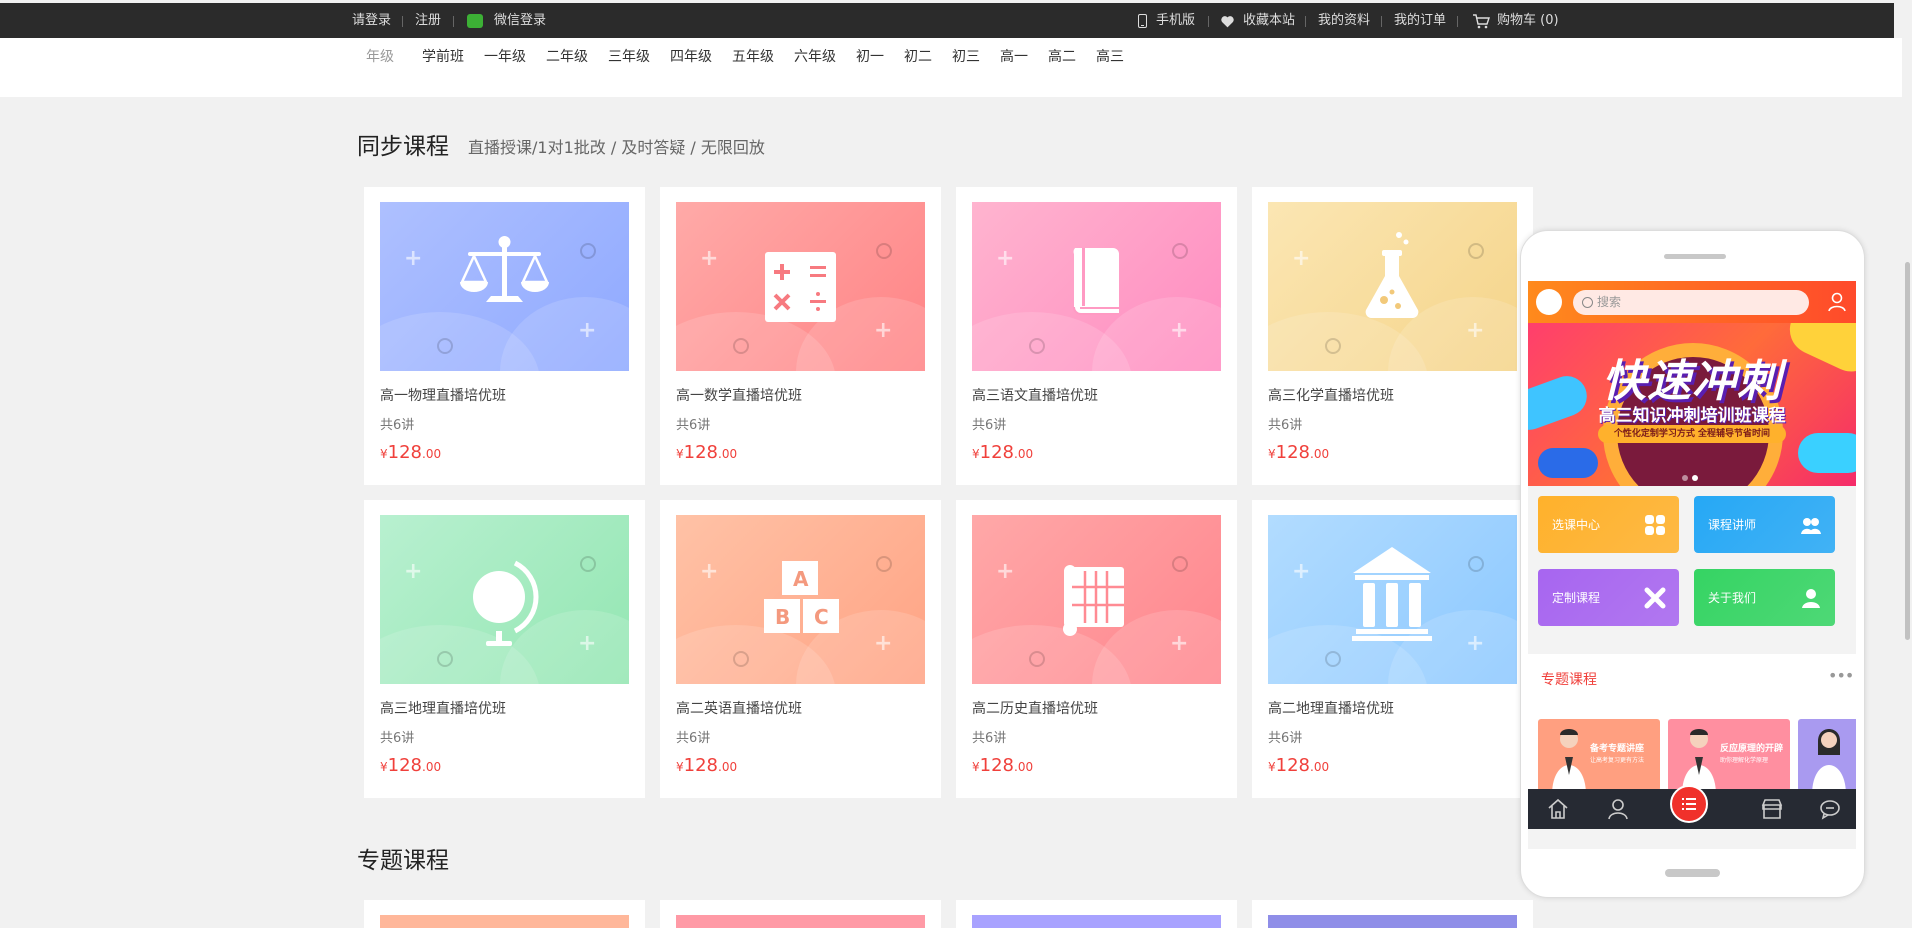 This screenshot has width=1912, height=928. What do you see at coordinates (1841, 675) in the screenshot?
I see `more-icon: •••` at bounding box center [1841, 675].